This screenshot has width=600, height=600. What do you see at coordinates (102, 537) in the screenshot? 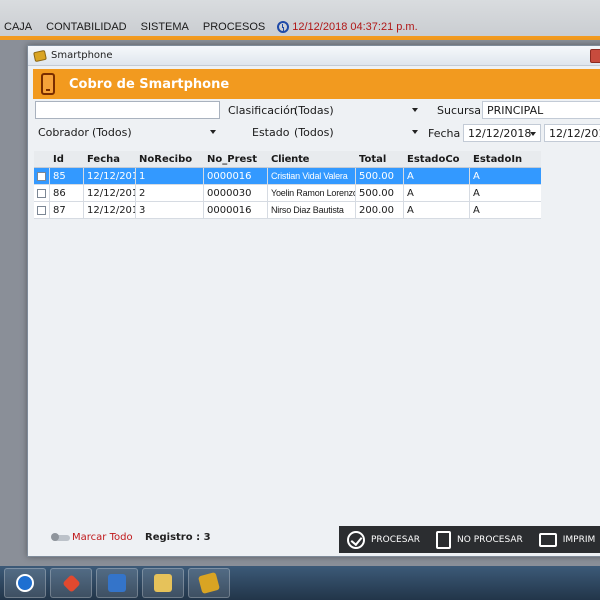
I see `marcar-todo-link: Marcar Todo` at bounding box center [102, 537].